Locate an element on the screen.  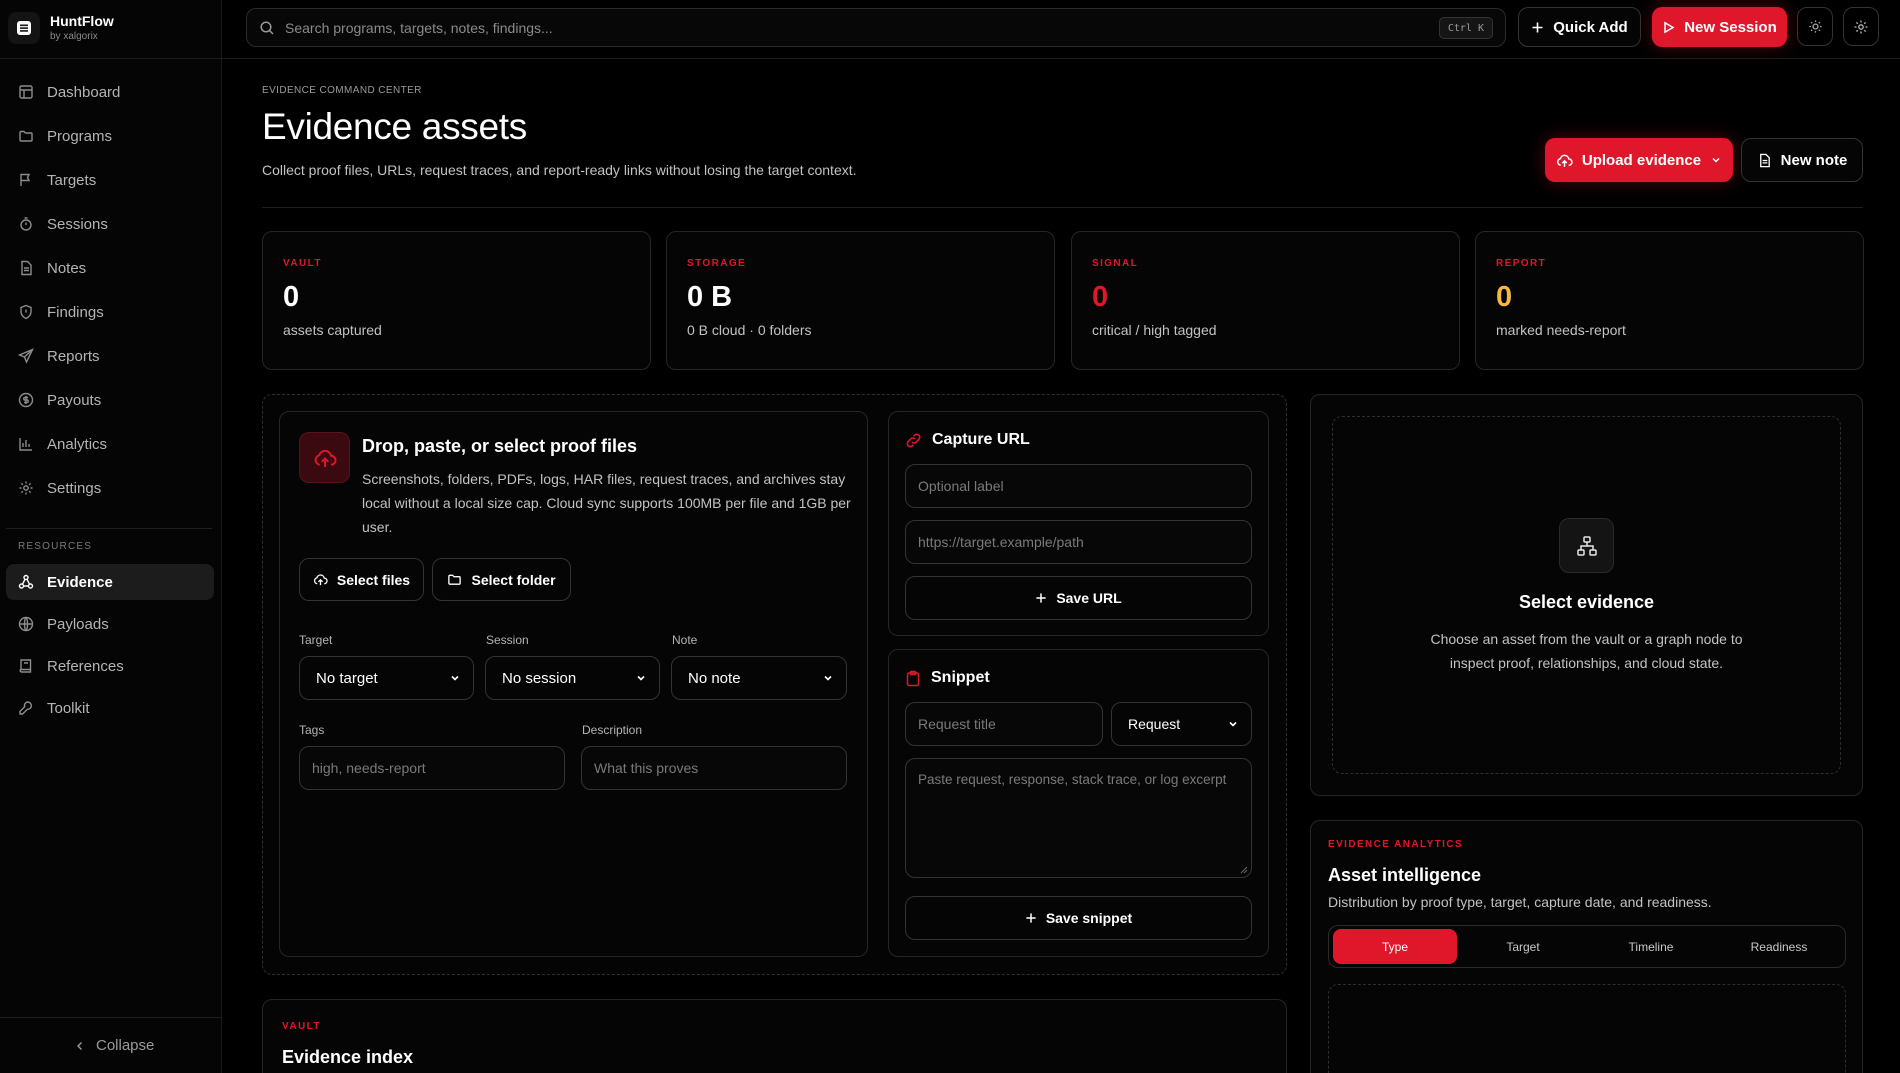
sidebar-item-dashboard: Dashboard is located at coordinates (110, 92).